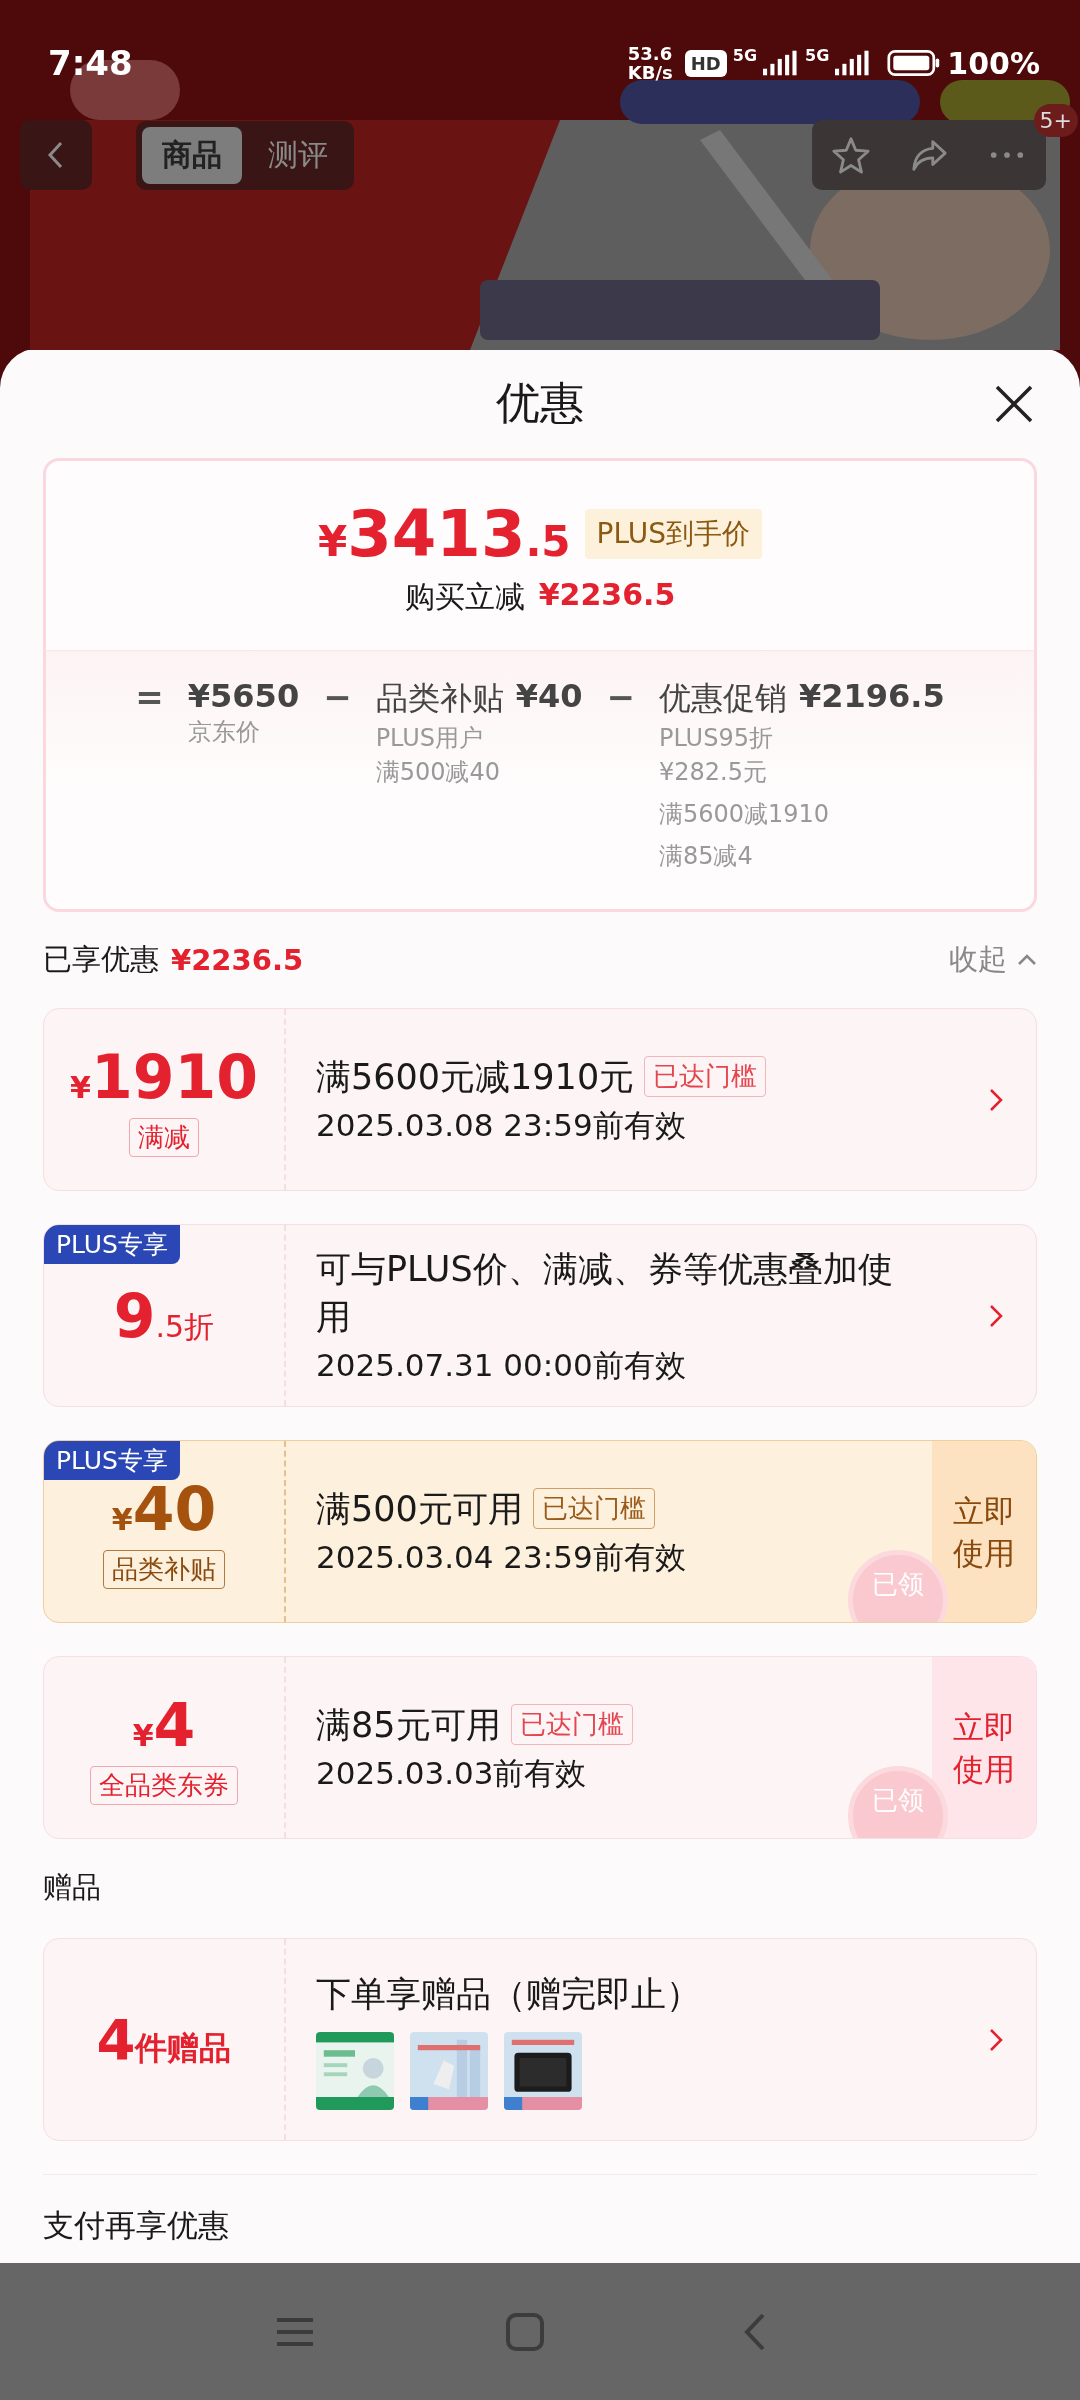 The width and height of the screenshot is (1080, 2400). I want to click on saving-amount: ¥2236.5, so click(607, 595).